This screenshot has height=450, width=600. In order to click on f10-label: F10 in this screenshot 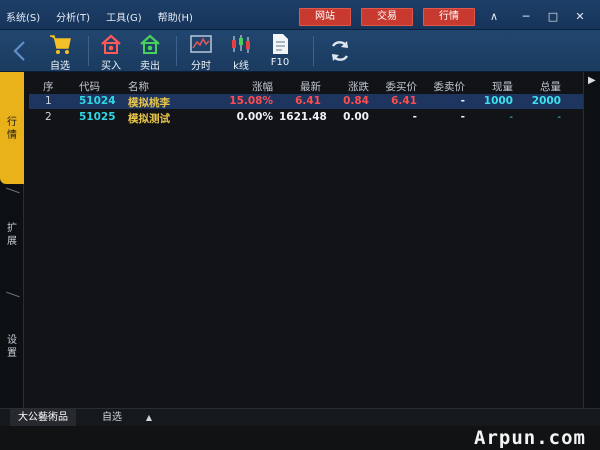, I will do `click(280, 62)`.